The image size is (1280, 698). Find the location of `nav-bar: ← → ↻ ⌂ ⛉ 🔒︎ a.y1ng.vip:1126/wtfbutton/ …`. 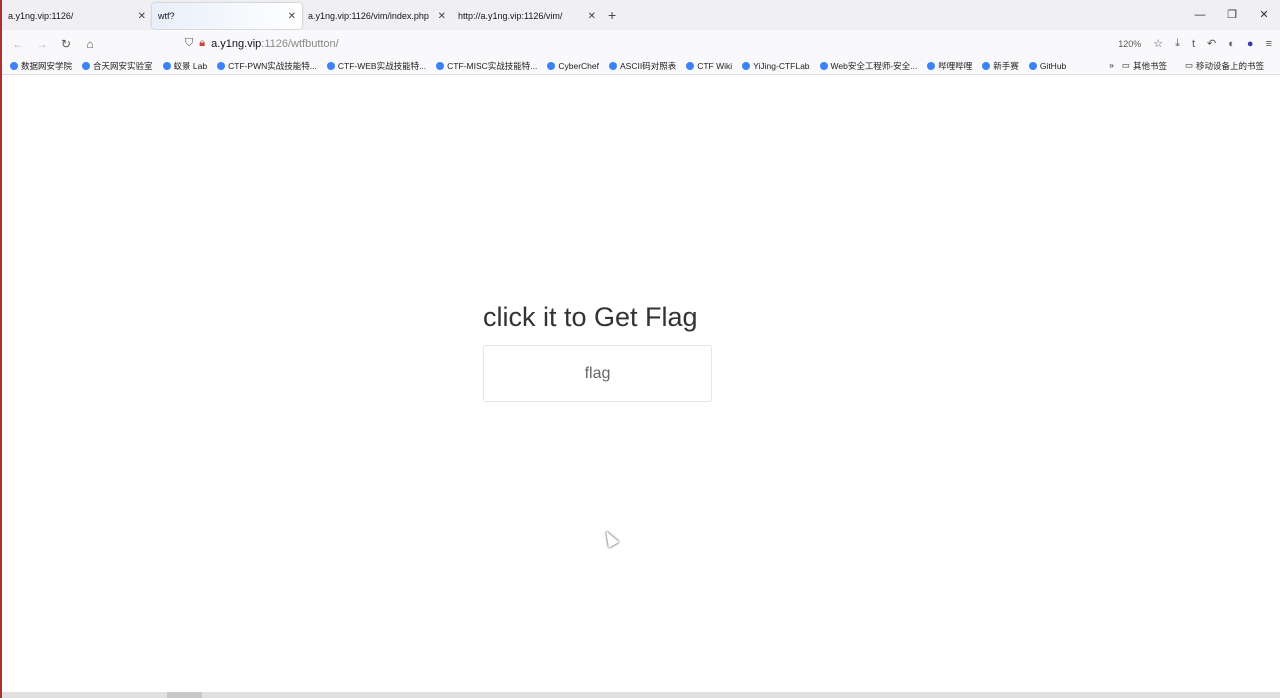

nav-bar: ← → ↻ ⌂ ⛉ 🔒︎ a.y1ng.vip:1126/wtfbutton/ … is located at coordinates (641, 43).